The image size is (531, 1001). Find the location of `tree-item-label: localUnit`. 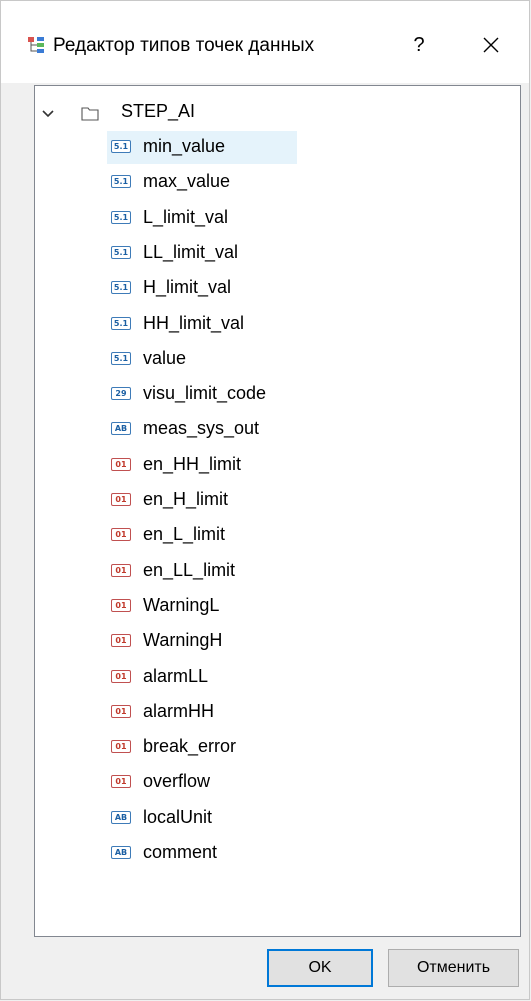

tree-item-label: localUnit is located at coordinates (178, 816).